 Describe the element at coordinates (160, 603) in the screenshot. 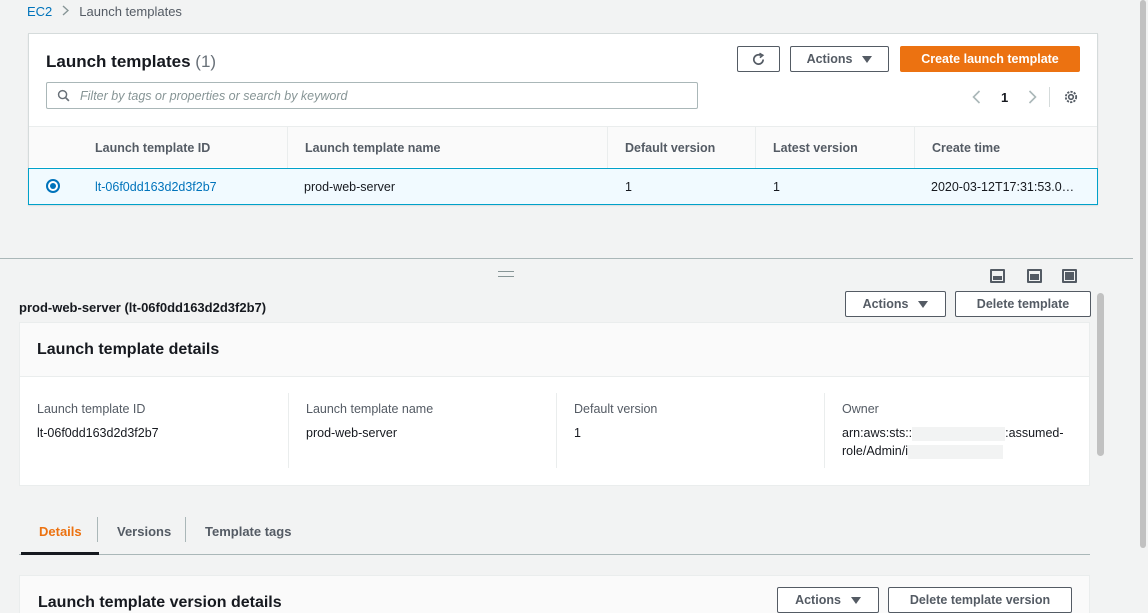

I see `version-details-title: Launch template version details` at that location.